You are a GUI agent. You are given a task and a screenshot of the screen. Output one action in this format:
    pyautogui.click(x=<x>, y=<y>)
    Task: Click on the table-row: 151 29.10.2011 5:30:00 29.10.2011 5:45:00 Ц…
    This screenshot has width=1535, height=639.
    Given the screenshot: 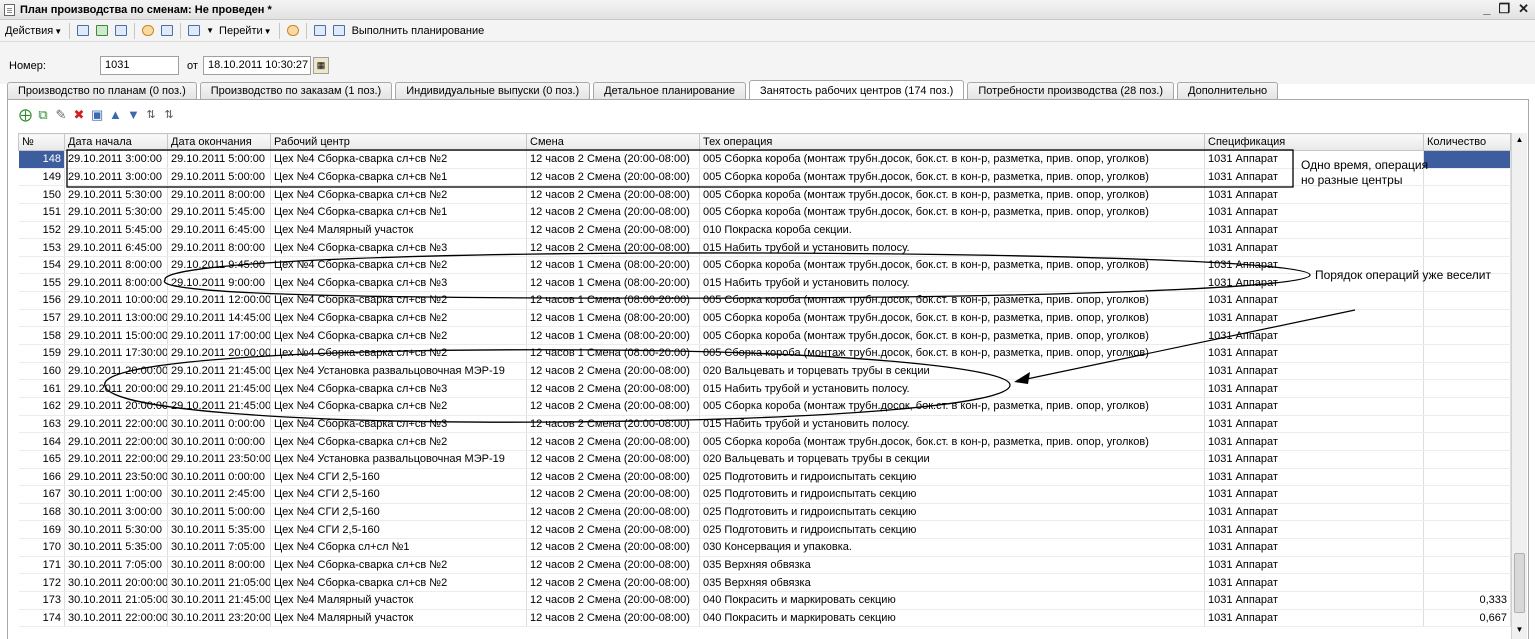 What is the action you would take?
    pyautogui.click(x=764, y=212)
    